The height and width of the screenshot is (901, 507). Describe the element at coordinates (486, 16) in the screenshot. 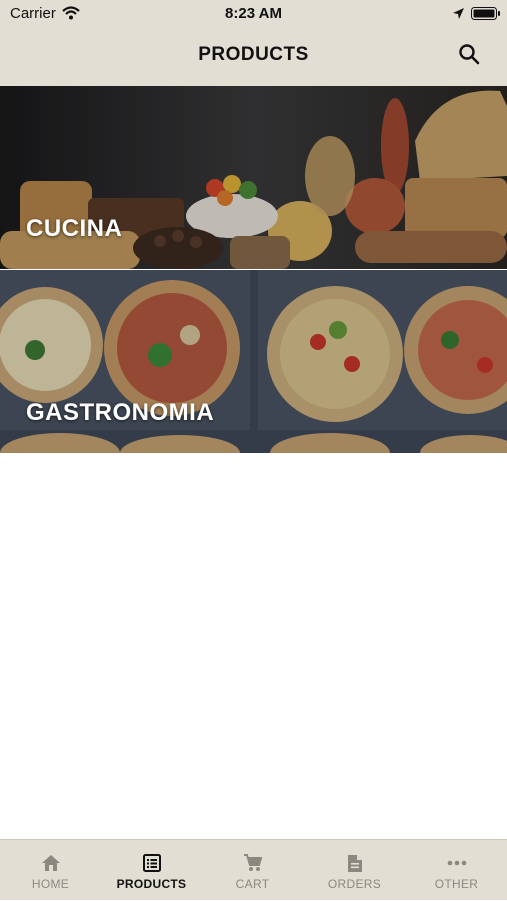

I see `battery-icon` at that location.